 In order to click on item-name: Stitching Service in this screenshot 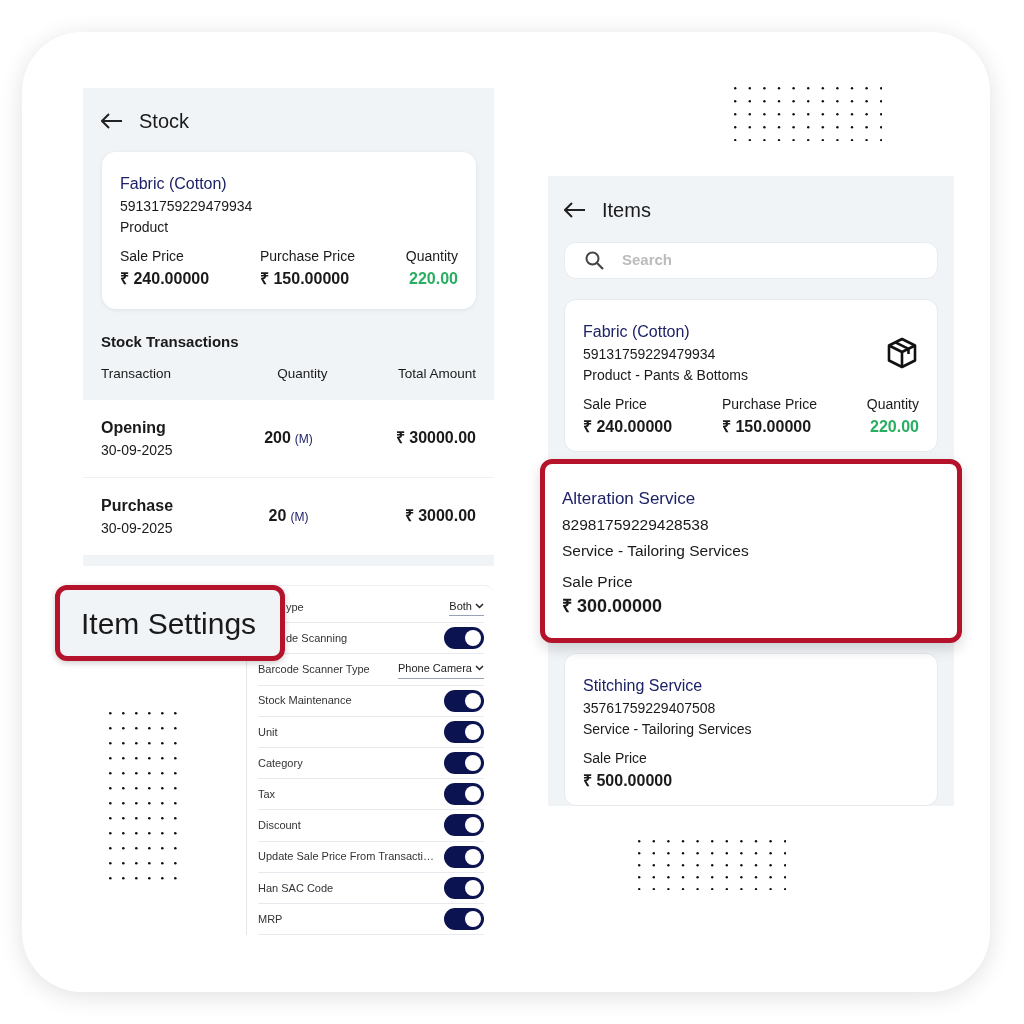, I will do `click(643, 686)`.